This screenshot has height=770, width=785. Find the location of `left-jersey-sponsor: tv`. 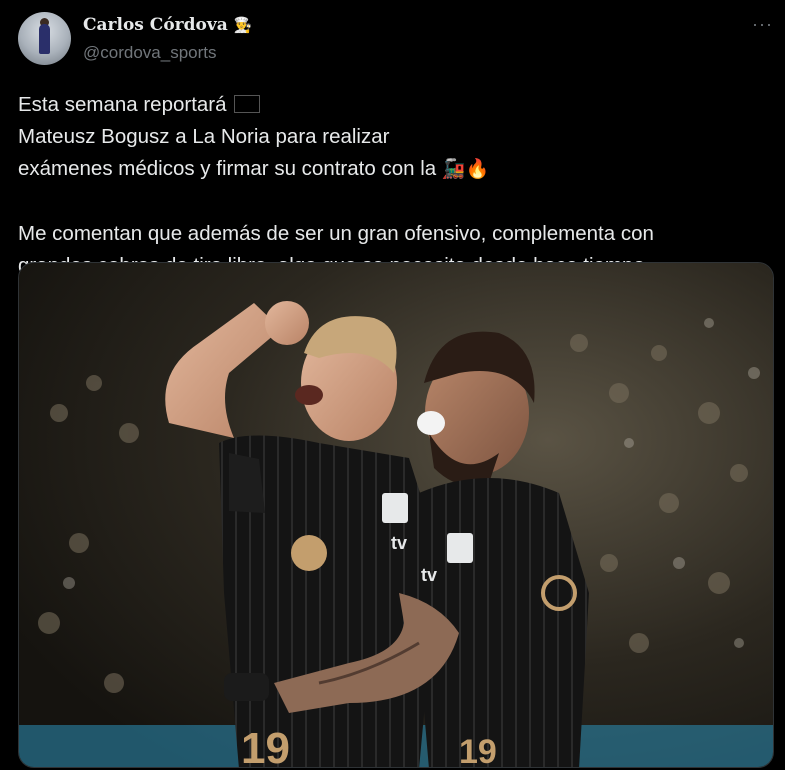

left-jersey-sponsor: tv is located at coordinates (399, 543).